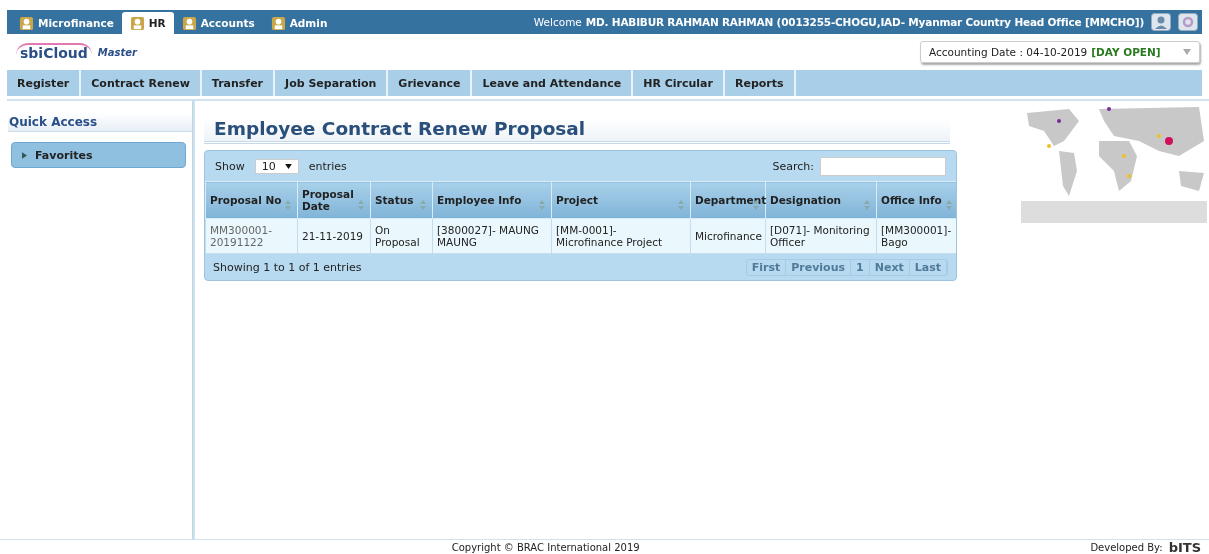 This screenshot has width=1209, height=554. What do you see at coordinates (621, 236) in the screenshot?
I see `table-cell: [MM-0001]- Microfinance Project` at bounding box center [621, 236].